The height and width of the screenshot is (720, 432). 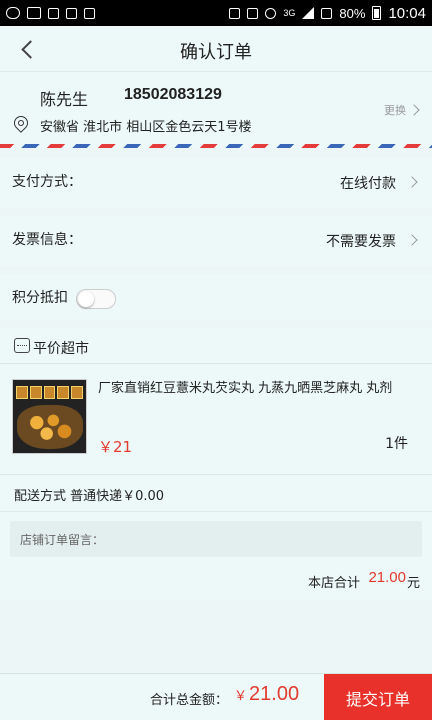 What do you see at coordinates (361, 242) in the screenshot?
I see `invoice-value: 不需要发票` at bounding box center [361, 242].